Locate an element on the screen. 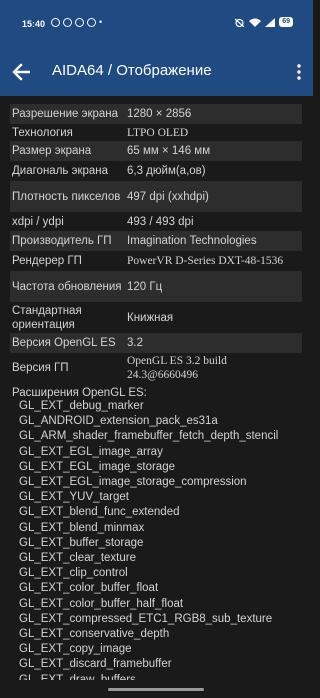  list-item: GL_EXT_EGL_image_storage_compression is located at coordinates (133, 482).